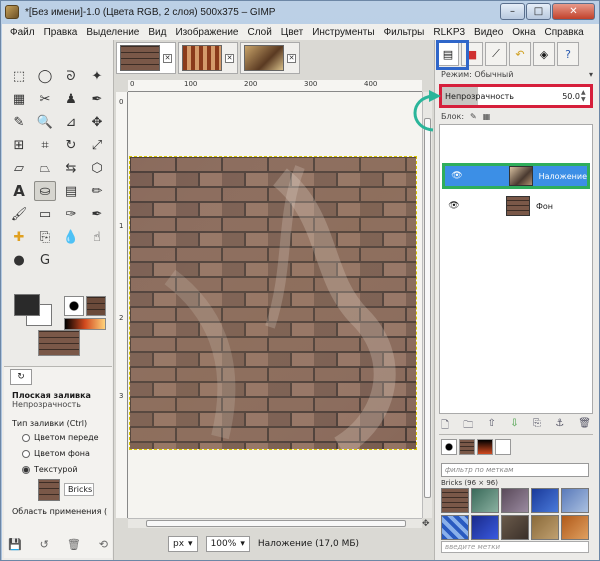  What do you see at coordinates (564, 32) in the screenshot?
I see `menu-help: Справка` at bounding box center [564, 32].